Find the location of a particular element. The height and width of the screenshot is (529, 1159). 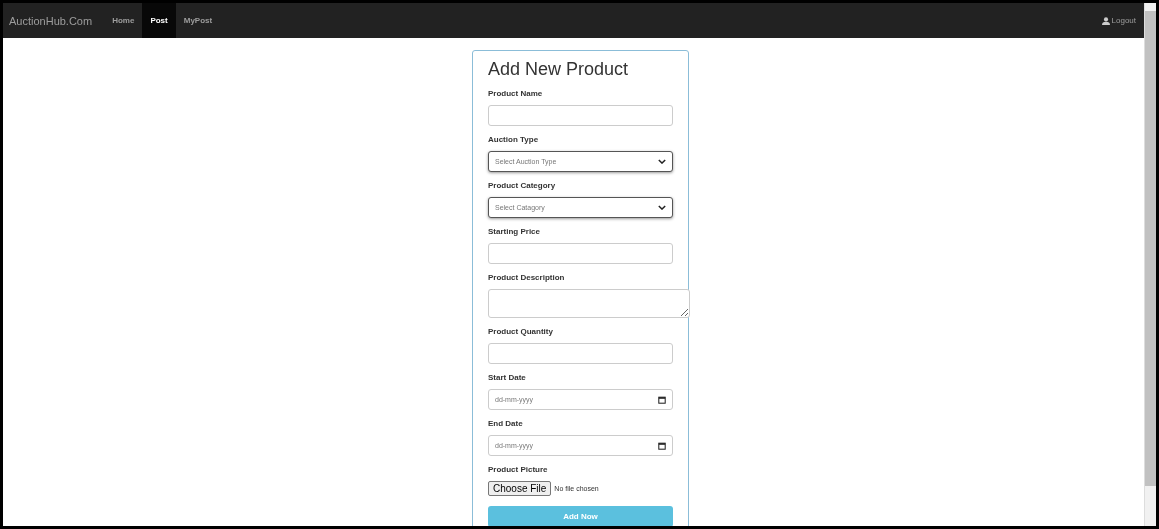

field-label: End Date is located at coordinates (506, 423).